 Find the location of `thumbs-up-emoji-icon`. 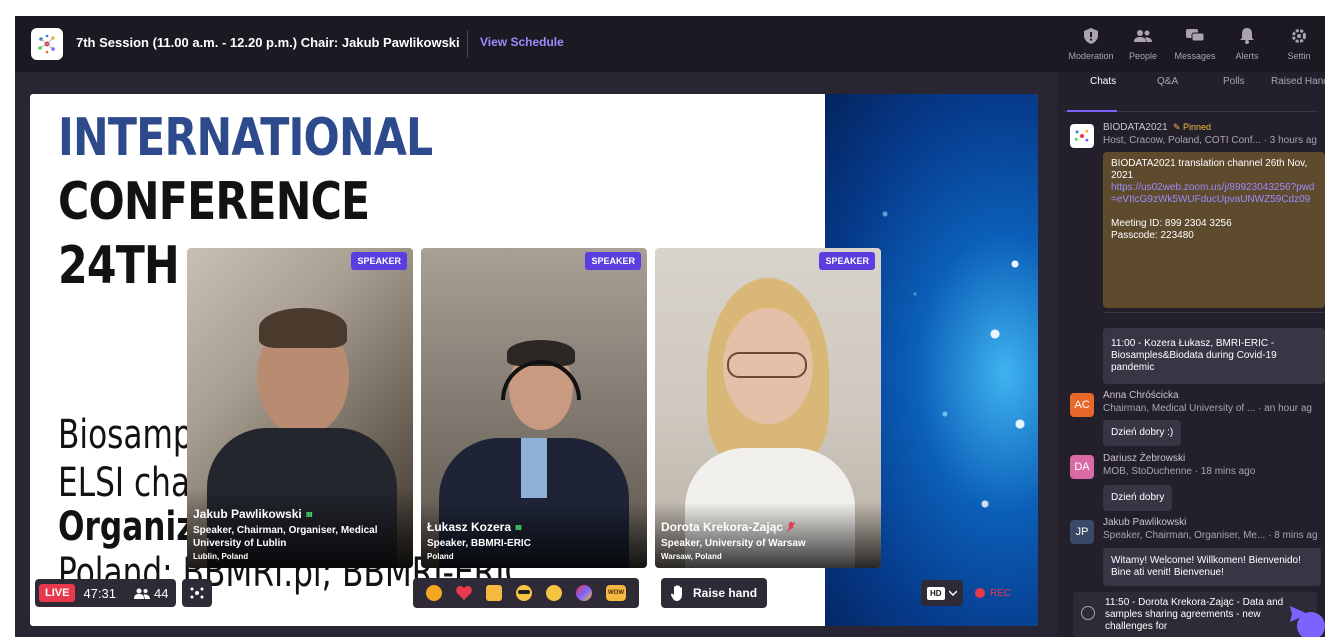

thumbs-up-emoji-icon is located at coordinates (494, 593).